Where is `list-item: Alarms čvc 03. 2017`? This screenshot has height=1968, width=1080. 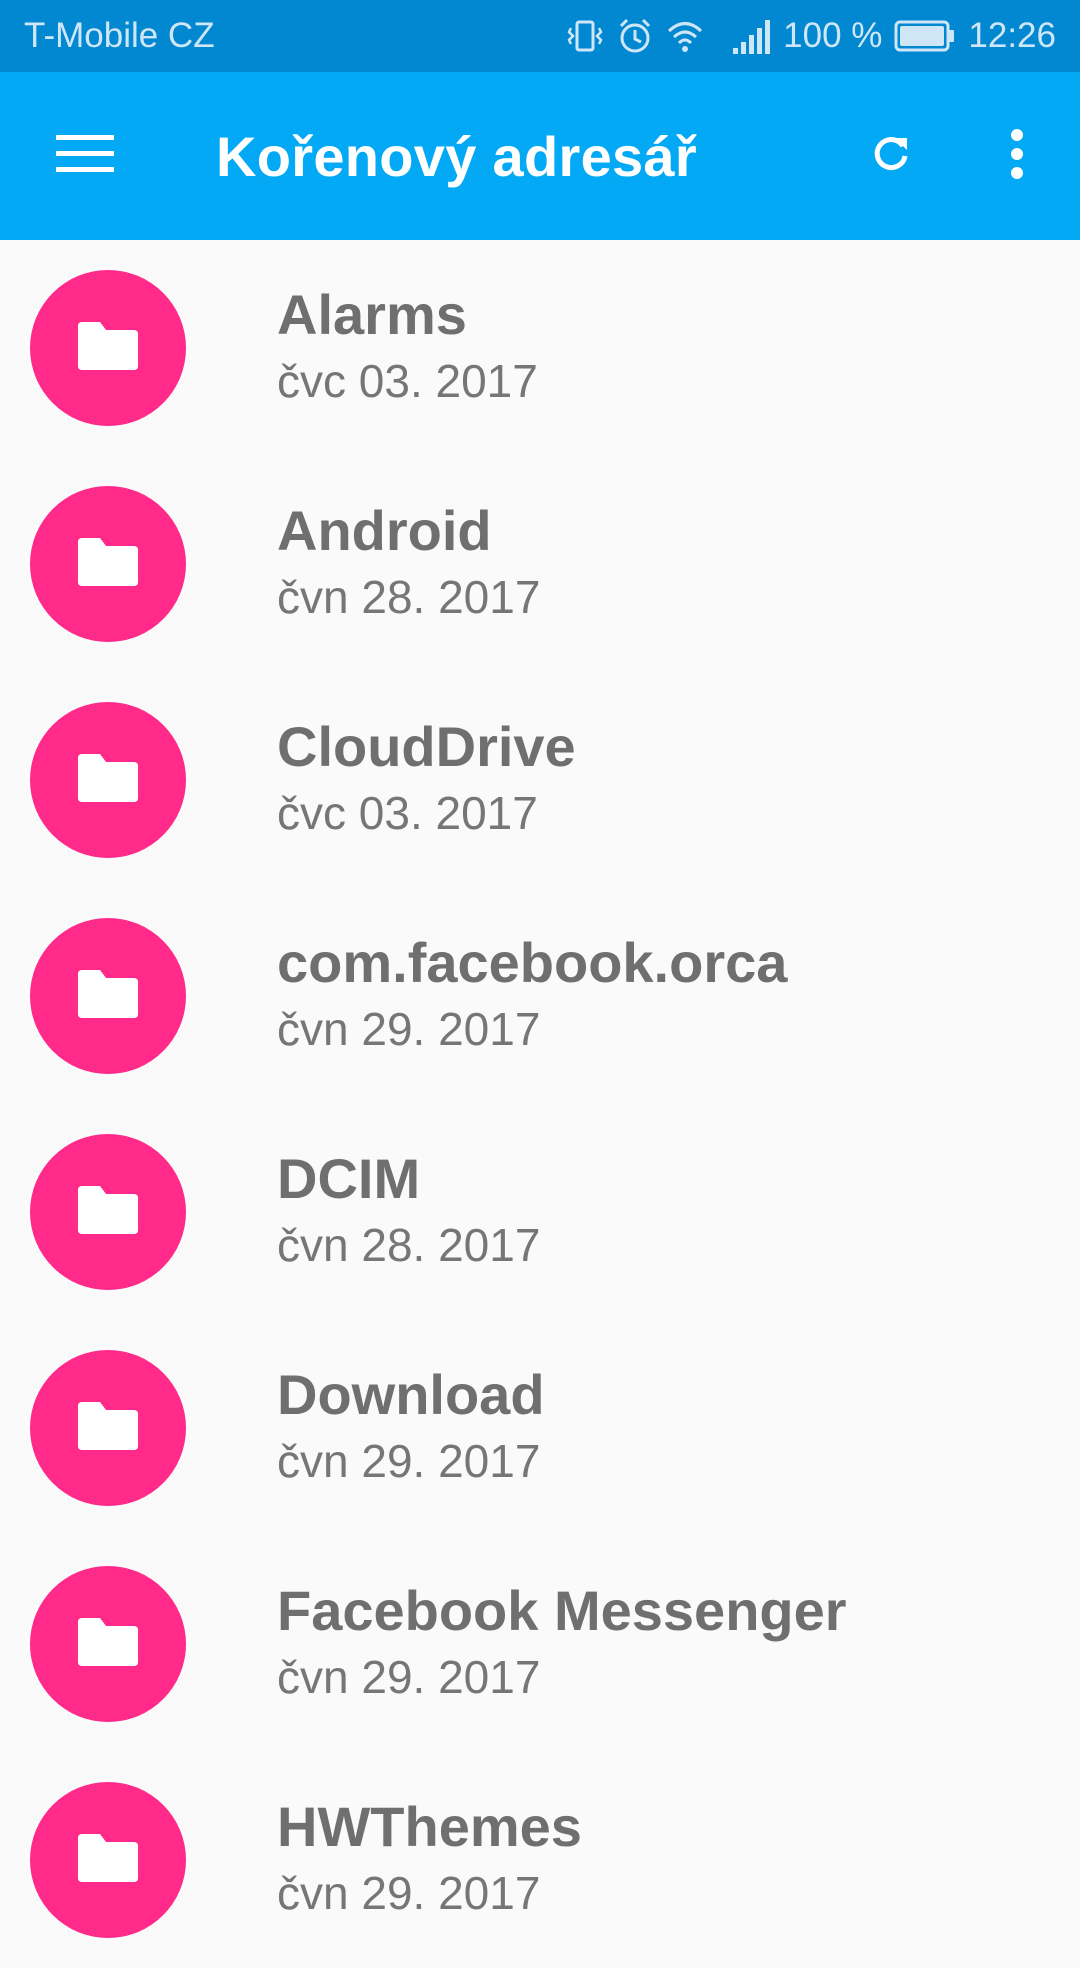 list-item: Alarms čvc 03. 2017 is located at coordinates (540, 348).